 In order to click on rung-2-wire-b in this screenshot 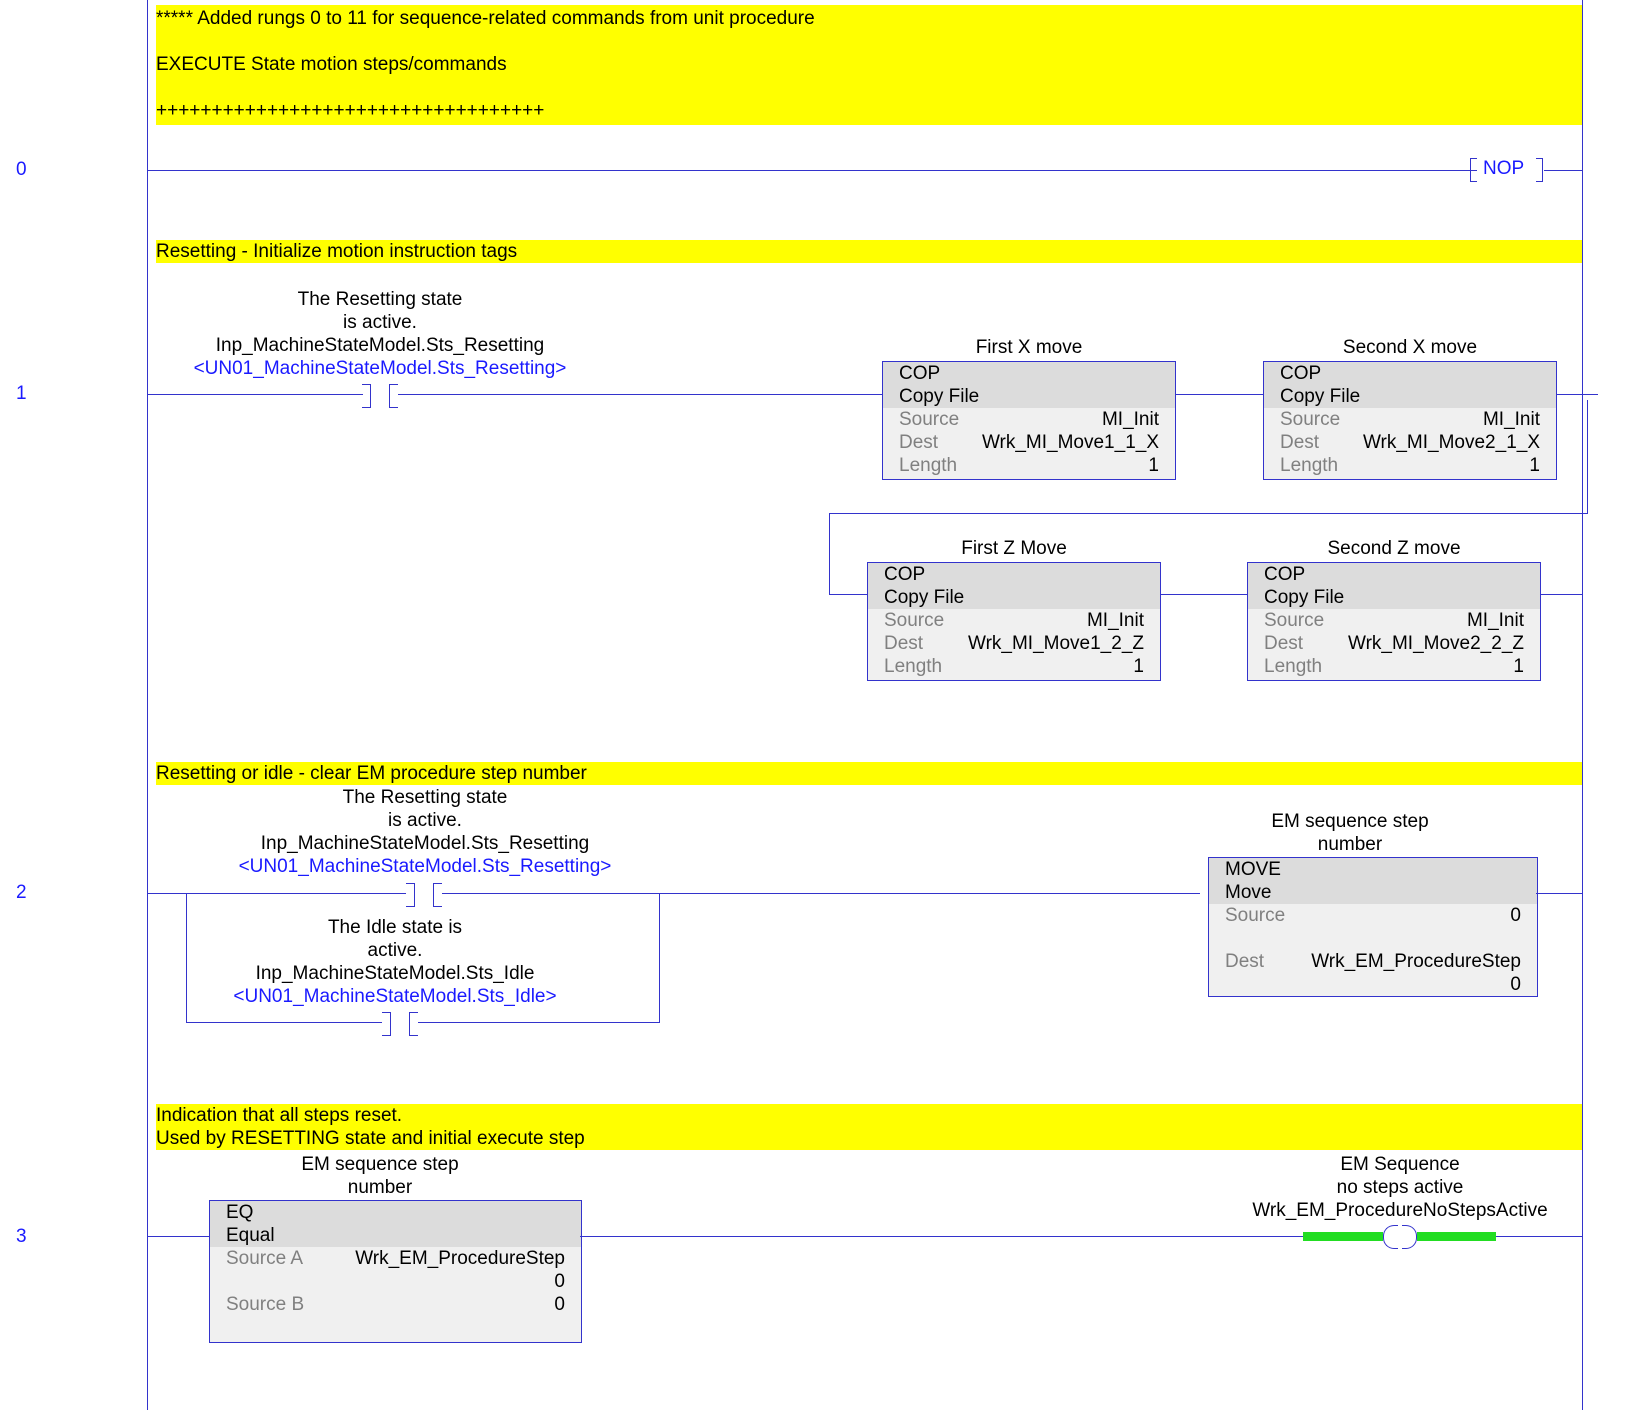, I will do `click(821, 893)`.